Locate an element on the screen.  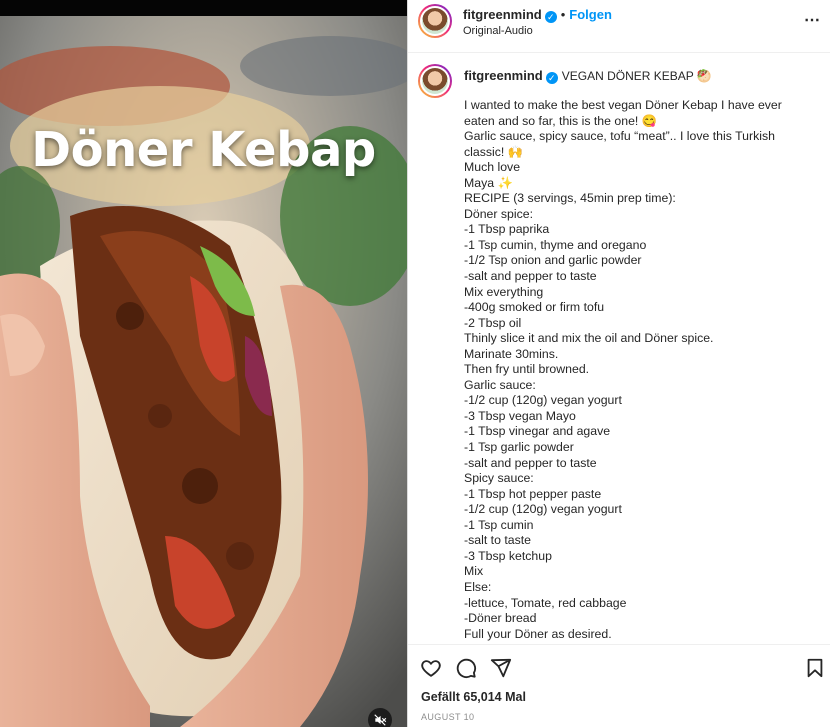
caption-line: -1/2 Tsp onion and garlic powder is located at coordinates (553, 260).